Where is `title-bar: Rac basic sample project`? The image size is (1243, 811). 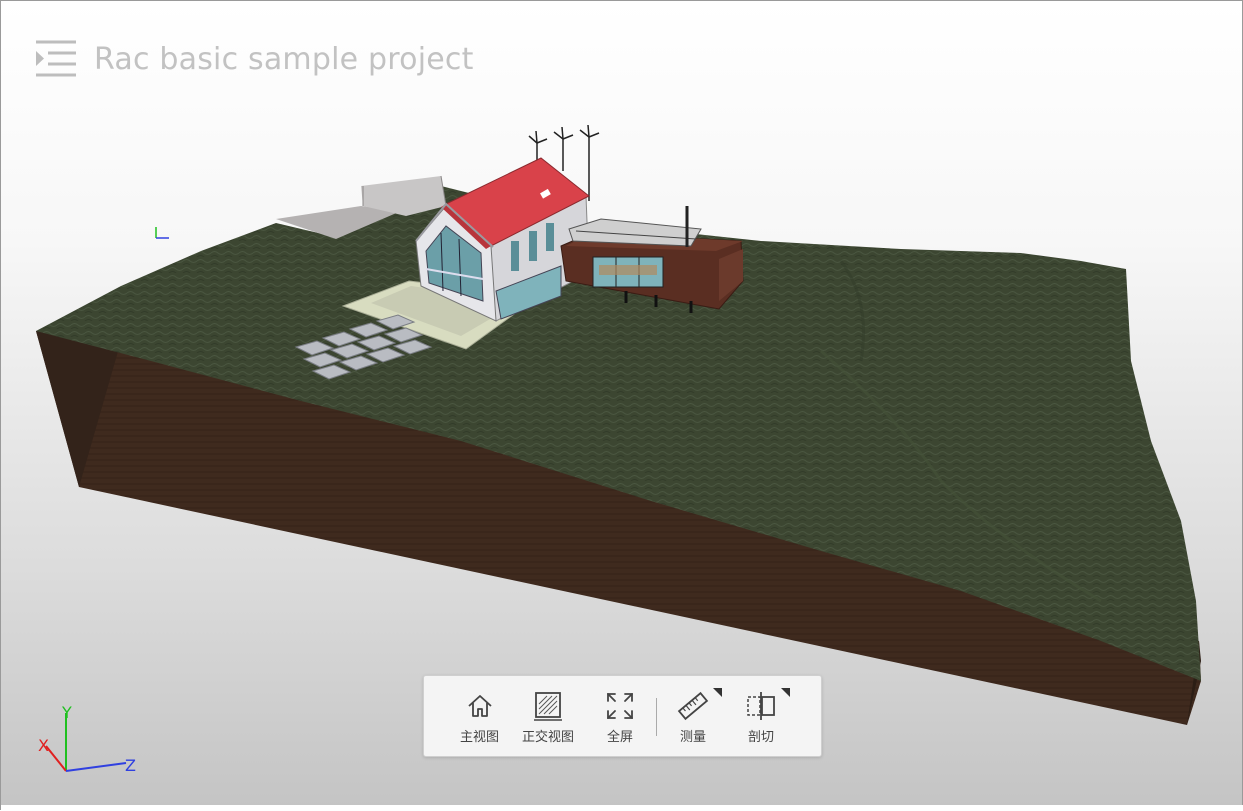 title-bar: Rac basic sample project is located at coordinates (254, 59).